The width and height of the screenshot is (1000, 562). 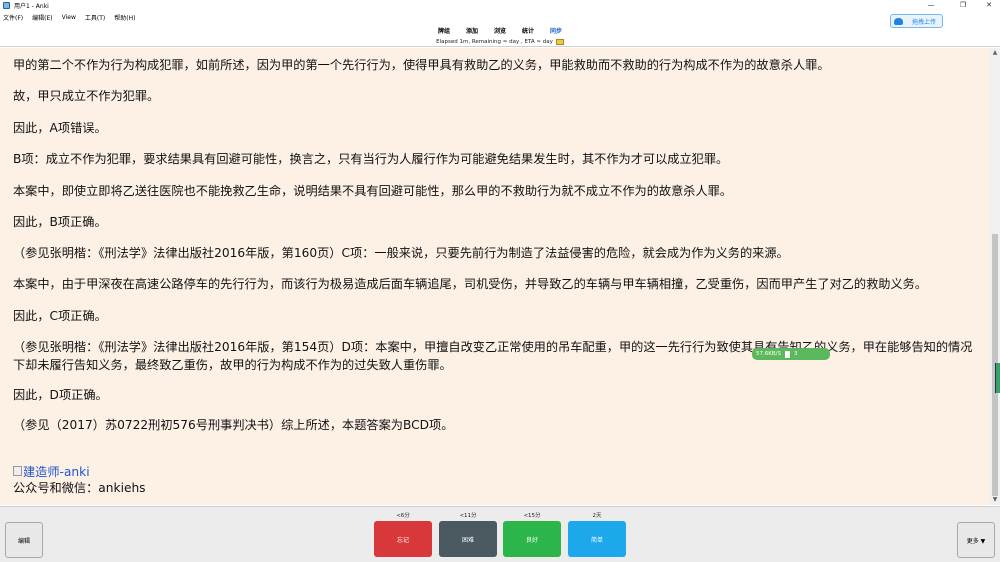 What do you see at coordinates (997, 378) in the screenshot?
I see `edge-widget` at bounding box center [997, 378].